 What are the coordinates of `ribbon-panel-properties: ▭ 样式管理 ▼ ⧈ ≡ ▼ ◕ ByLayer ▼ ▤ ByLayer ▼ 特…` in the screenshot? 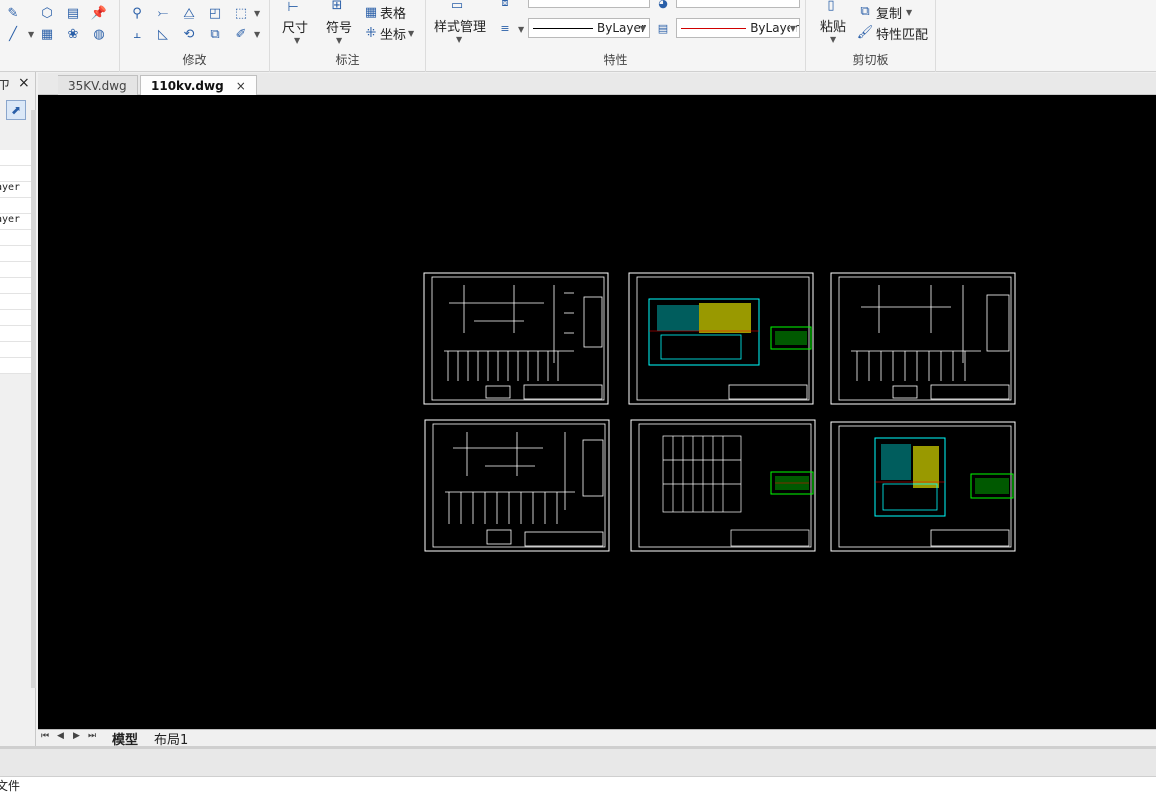 It's located at (616, 36).